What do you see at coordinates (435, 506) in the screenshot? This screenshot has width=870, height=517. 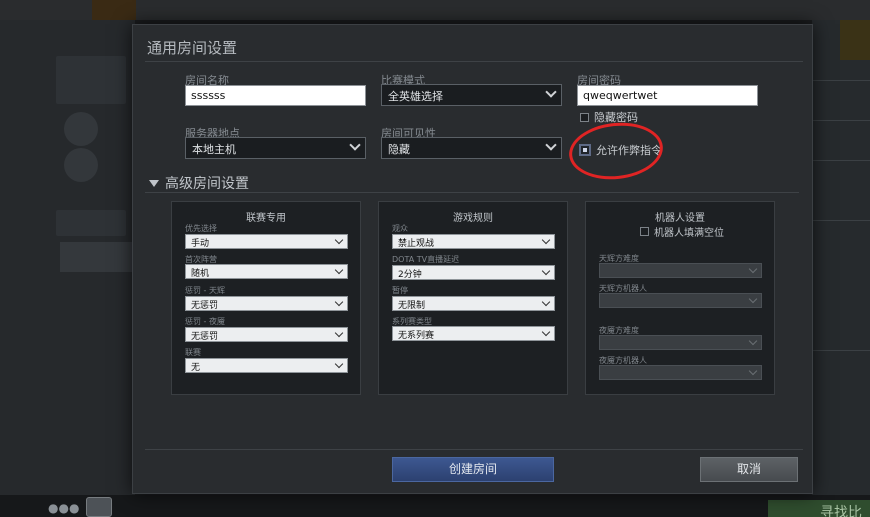 I see `bottom-bar: ●●●` at bounding box center [435, 506].